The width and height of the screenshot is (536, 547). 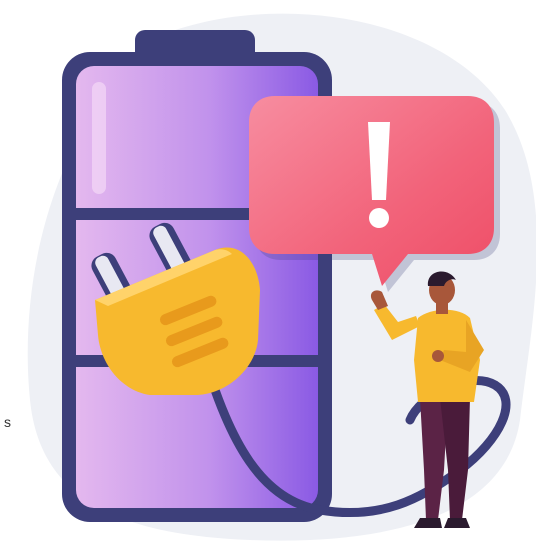 What do you see at coordinates (379, 175) in the screenshot?
I see `exclamation-icon` at bounding box center [379, 175].